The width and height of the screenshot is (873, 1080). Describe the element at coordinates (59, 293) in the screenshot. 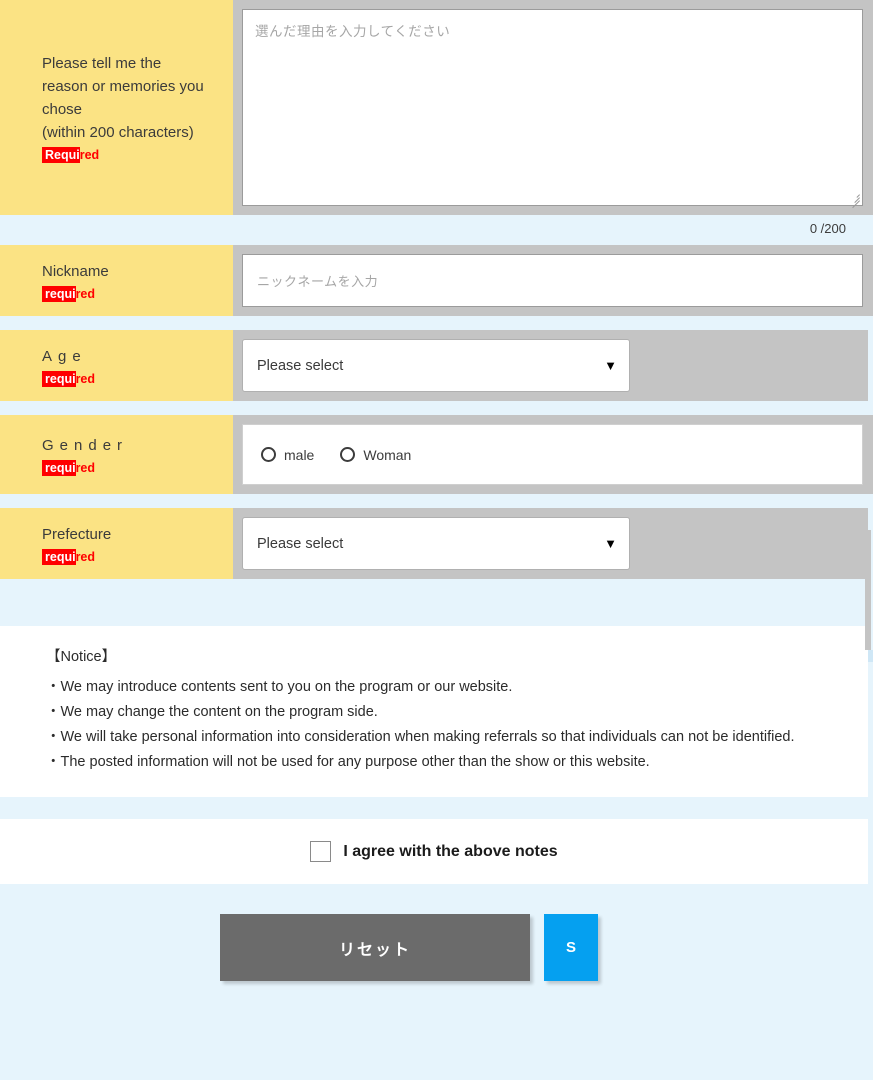

I see `required-badge-nickname-head: requi` at that location.